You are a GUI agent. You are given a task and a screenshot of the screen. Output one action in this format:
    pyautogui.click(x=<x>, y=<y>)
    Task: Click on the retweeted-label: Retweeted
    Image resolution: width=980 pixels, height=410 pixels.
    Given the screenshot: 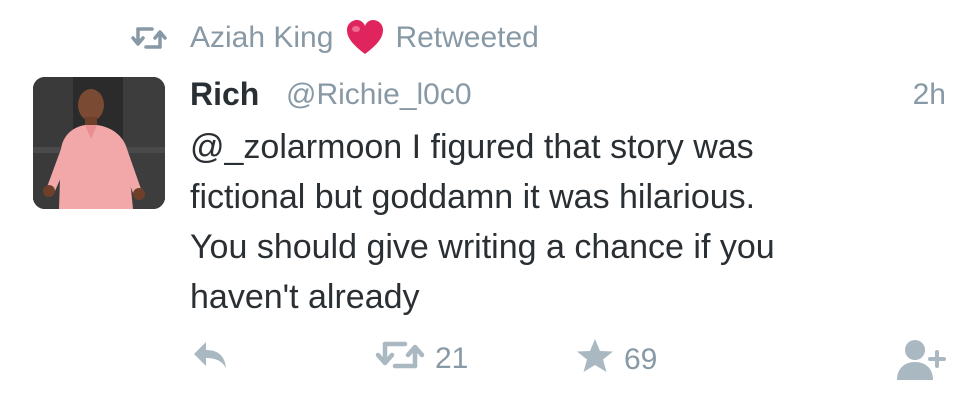 What is the action you would take?
    pyautogui.click(x=467, y=37)
    